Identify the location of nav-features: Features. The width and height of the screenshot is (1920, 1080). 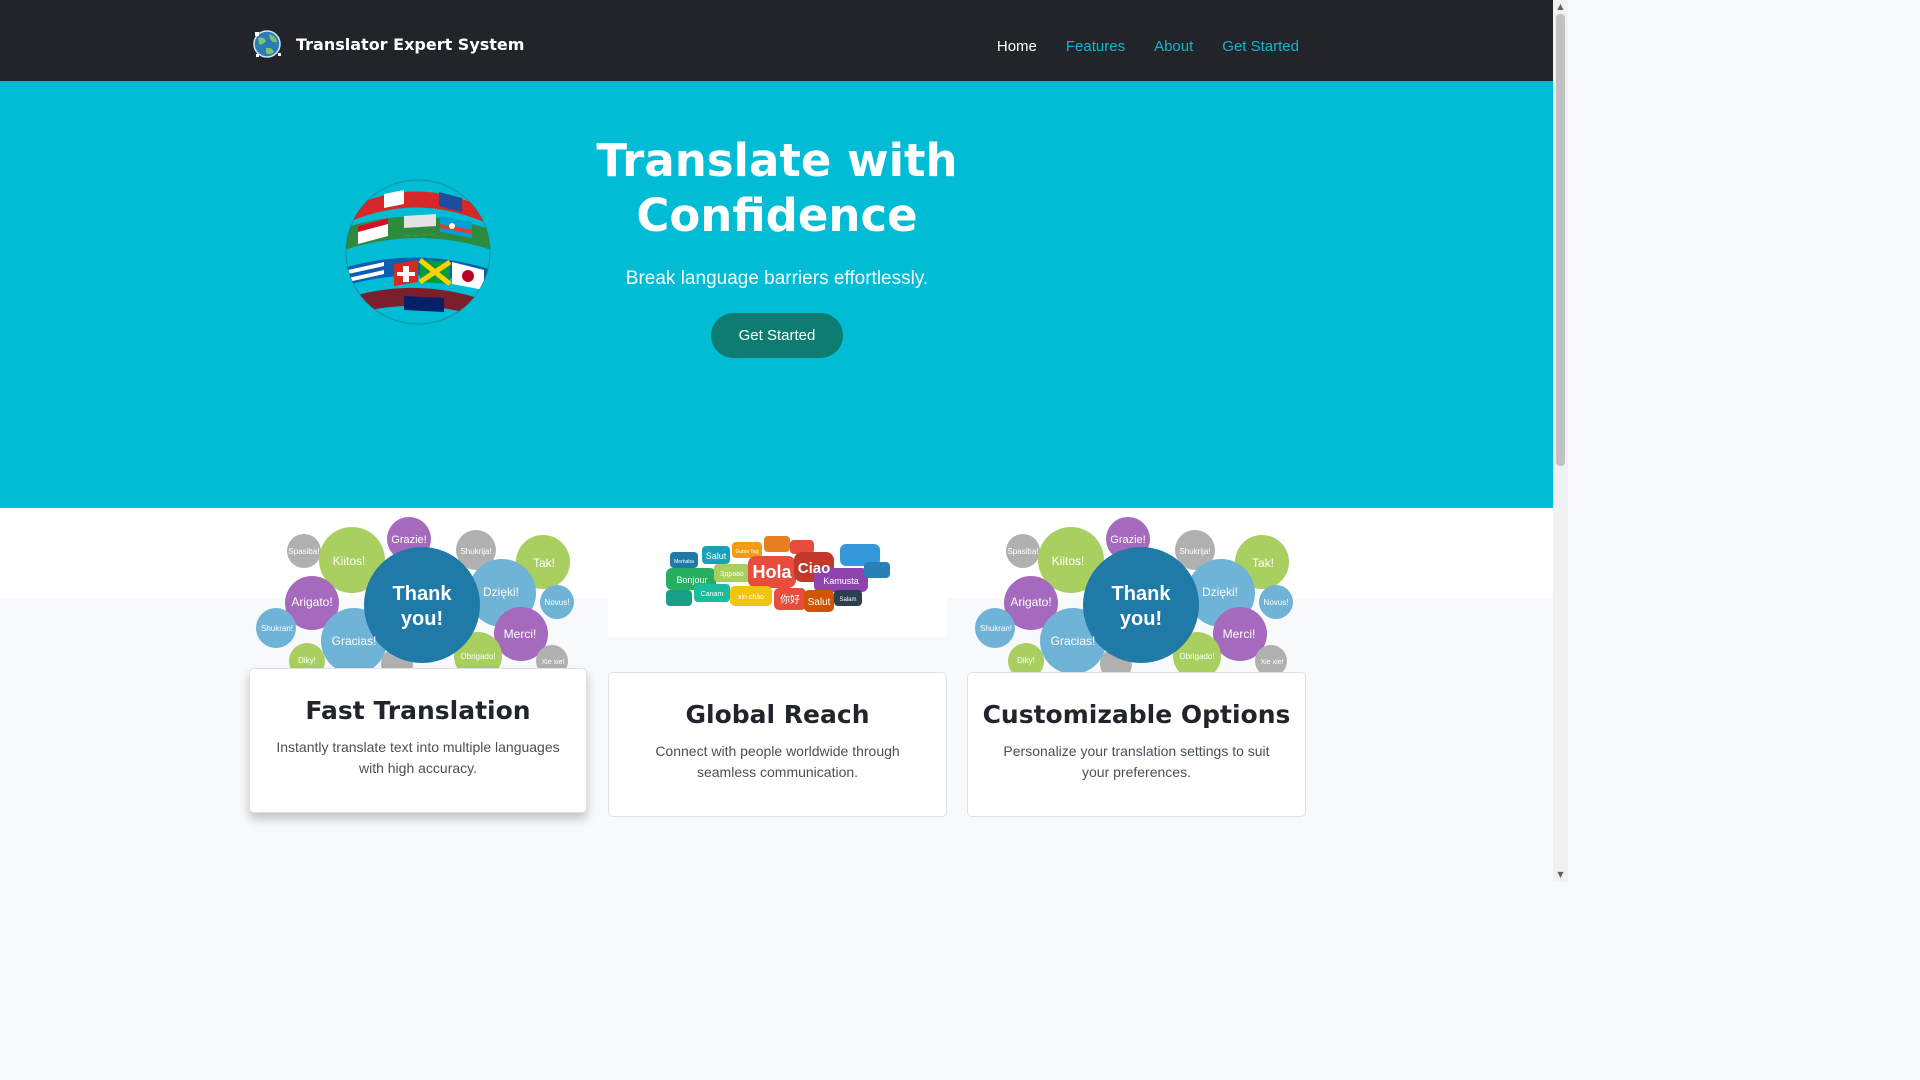
(1095, 46).